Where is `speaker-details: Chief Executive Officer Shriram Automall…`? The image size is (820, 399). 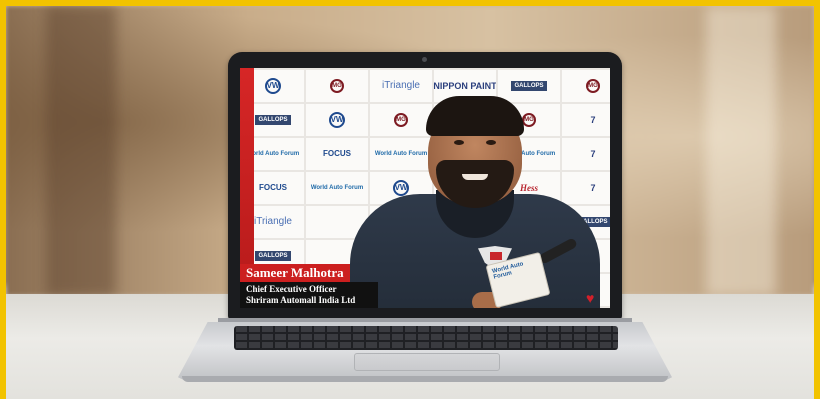
speaker-details: Chief Executive Officer Shriram Automall… is located at coordinates (309, 295).